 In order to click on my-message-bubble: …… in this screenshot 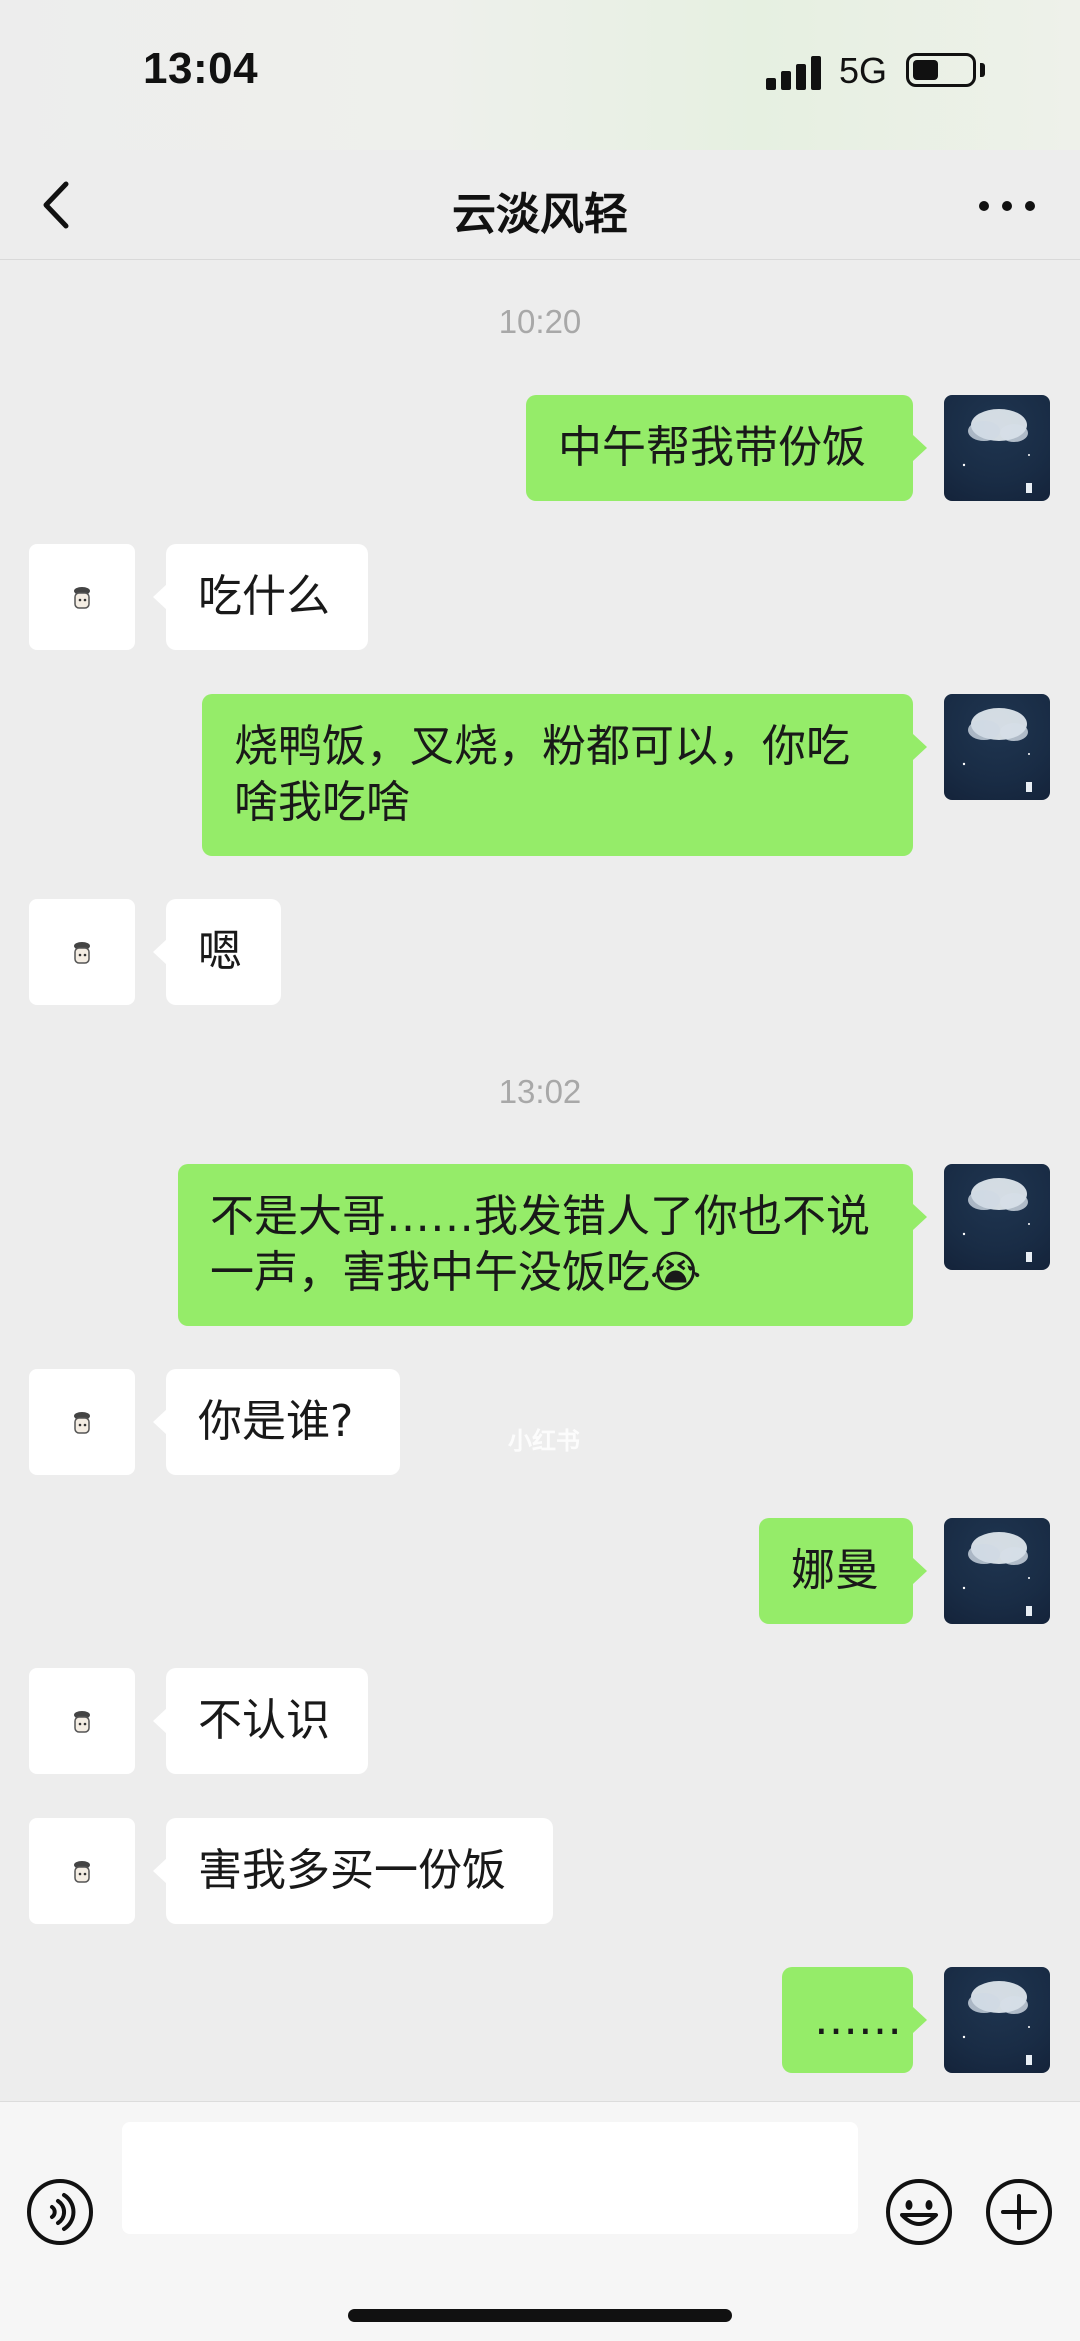, I will do `click(847, 2020)`.